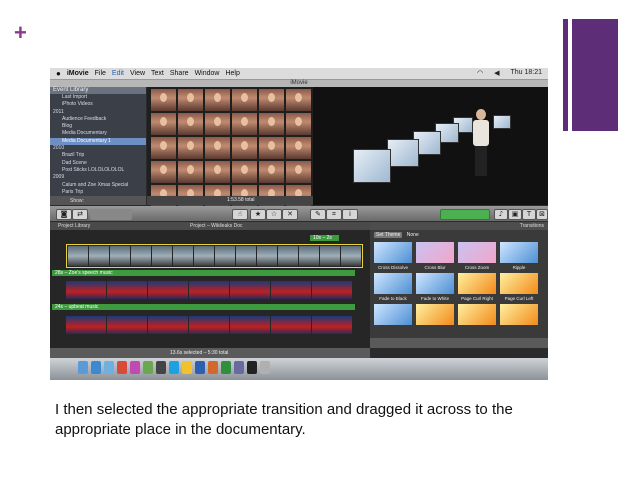 The width and height of the screenshot is (638, 478). What do you see at coordinates (98, 97) in the screenshot?
I see `event-library-item: Last Import` at bounding box center [98, 97].